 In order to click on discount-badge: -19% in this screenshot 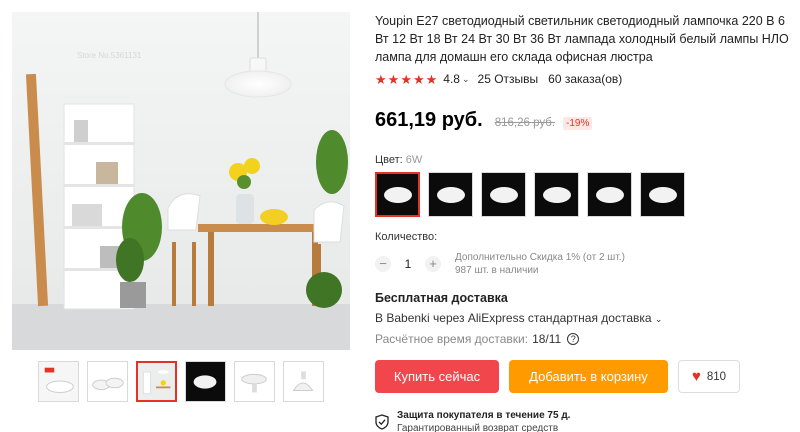, I will do `click(578, 123)`.